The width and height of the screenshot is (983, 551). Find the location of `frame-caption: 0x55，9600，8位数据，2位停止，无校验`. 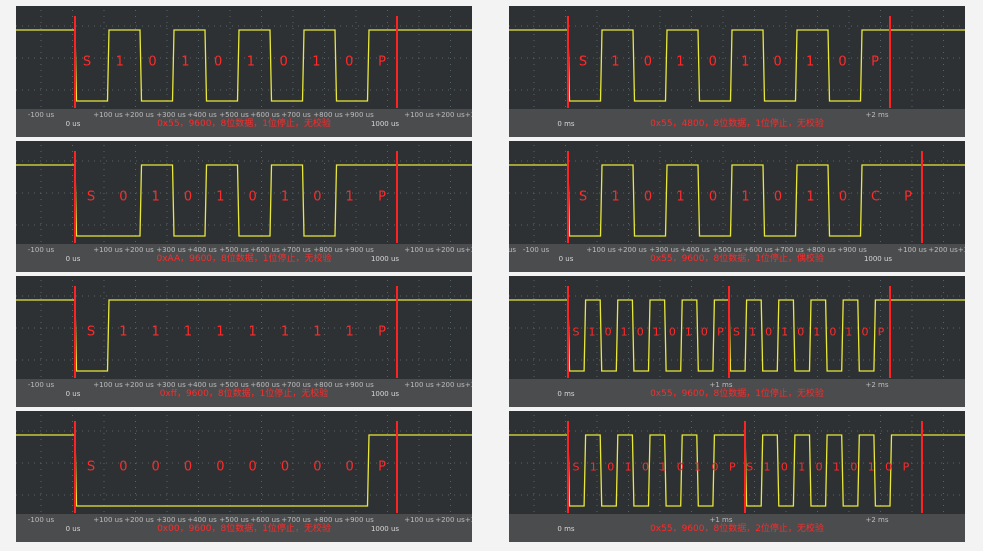

frame-caption: 0x55，9600，8位数据，2位停止，无校验 is located at coordinates (737, 529).